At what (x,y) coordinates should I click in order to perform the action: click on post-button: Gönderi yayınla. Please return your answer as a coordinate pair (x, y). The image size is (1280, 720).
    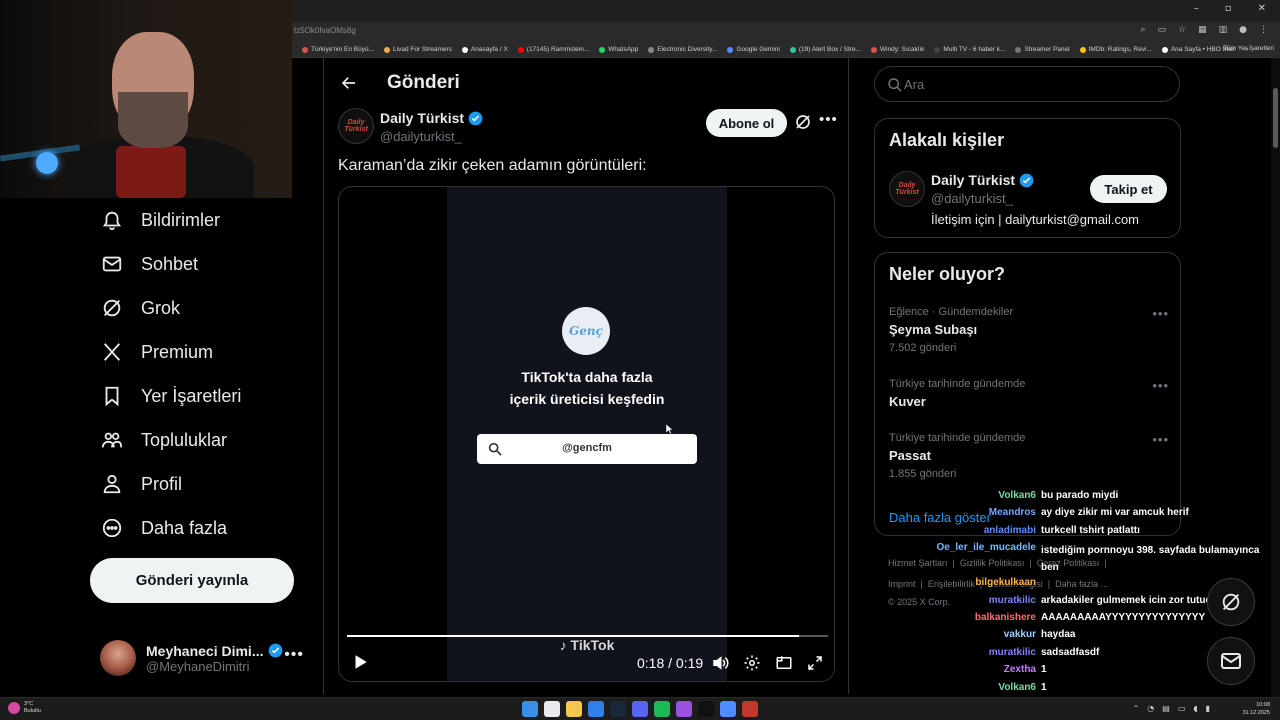
    Looking at the image, I should click on (192, 580).